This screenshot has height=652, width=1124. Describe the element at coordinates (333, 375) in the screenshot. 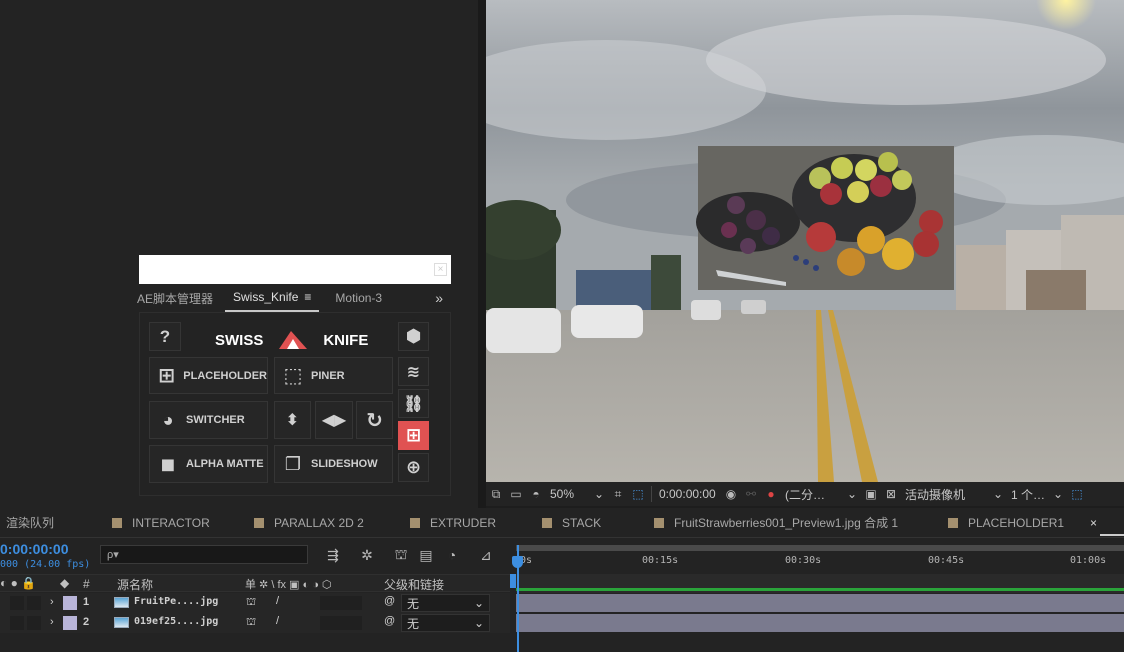

I see `piner-button: ⬚ PINER` at that location.